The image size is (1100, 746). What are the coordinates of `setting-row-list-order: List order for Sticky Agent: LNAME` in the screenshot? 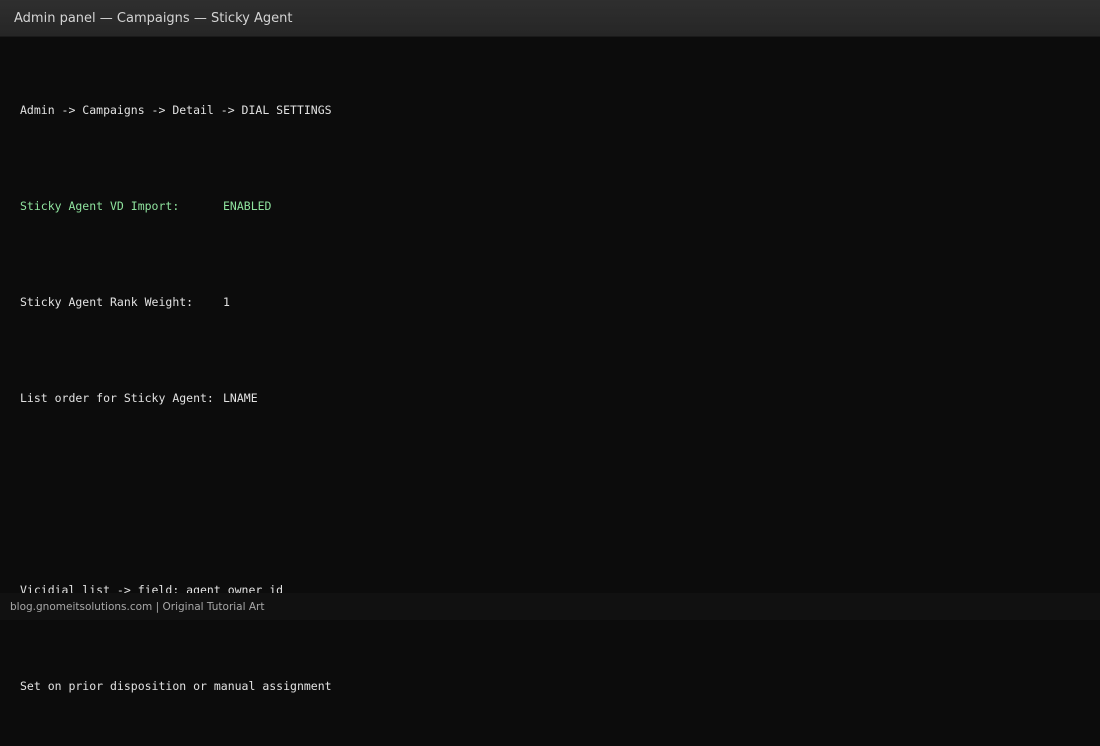 It's located at (176, 398).